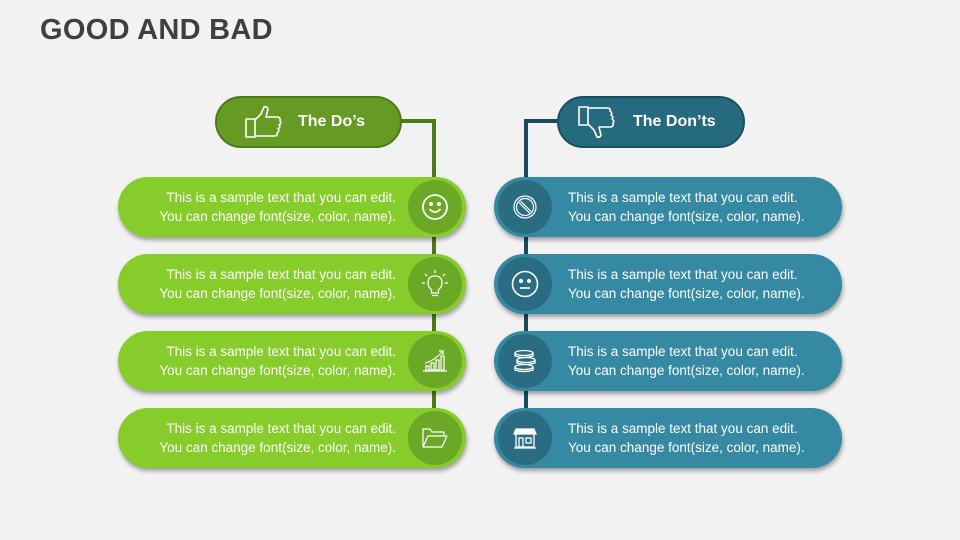 Image resolution: width=960 pixels, height=540 pixels. Describe the element at coordinates (683, 197) in the screenshot. I see `dont-item-1-line1: This is a sample text that you can edit.` at that location.